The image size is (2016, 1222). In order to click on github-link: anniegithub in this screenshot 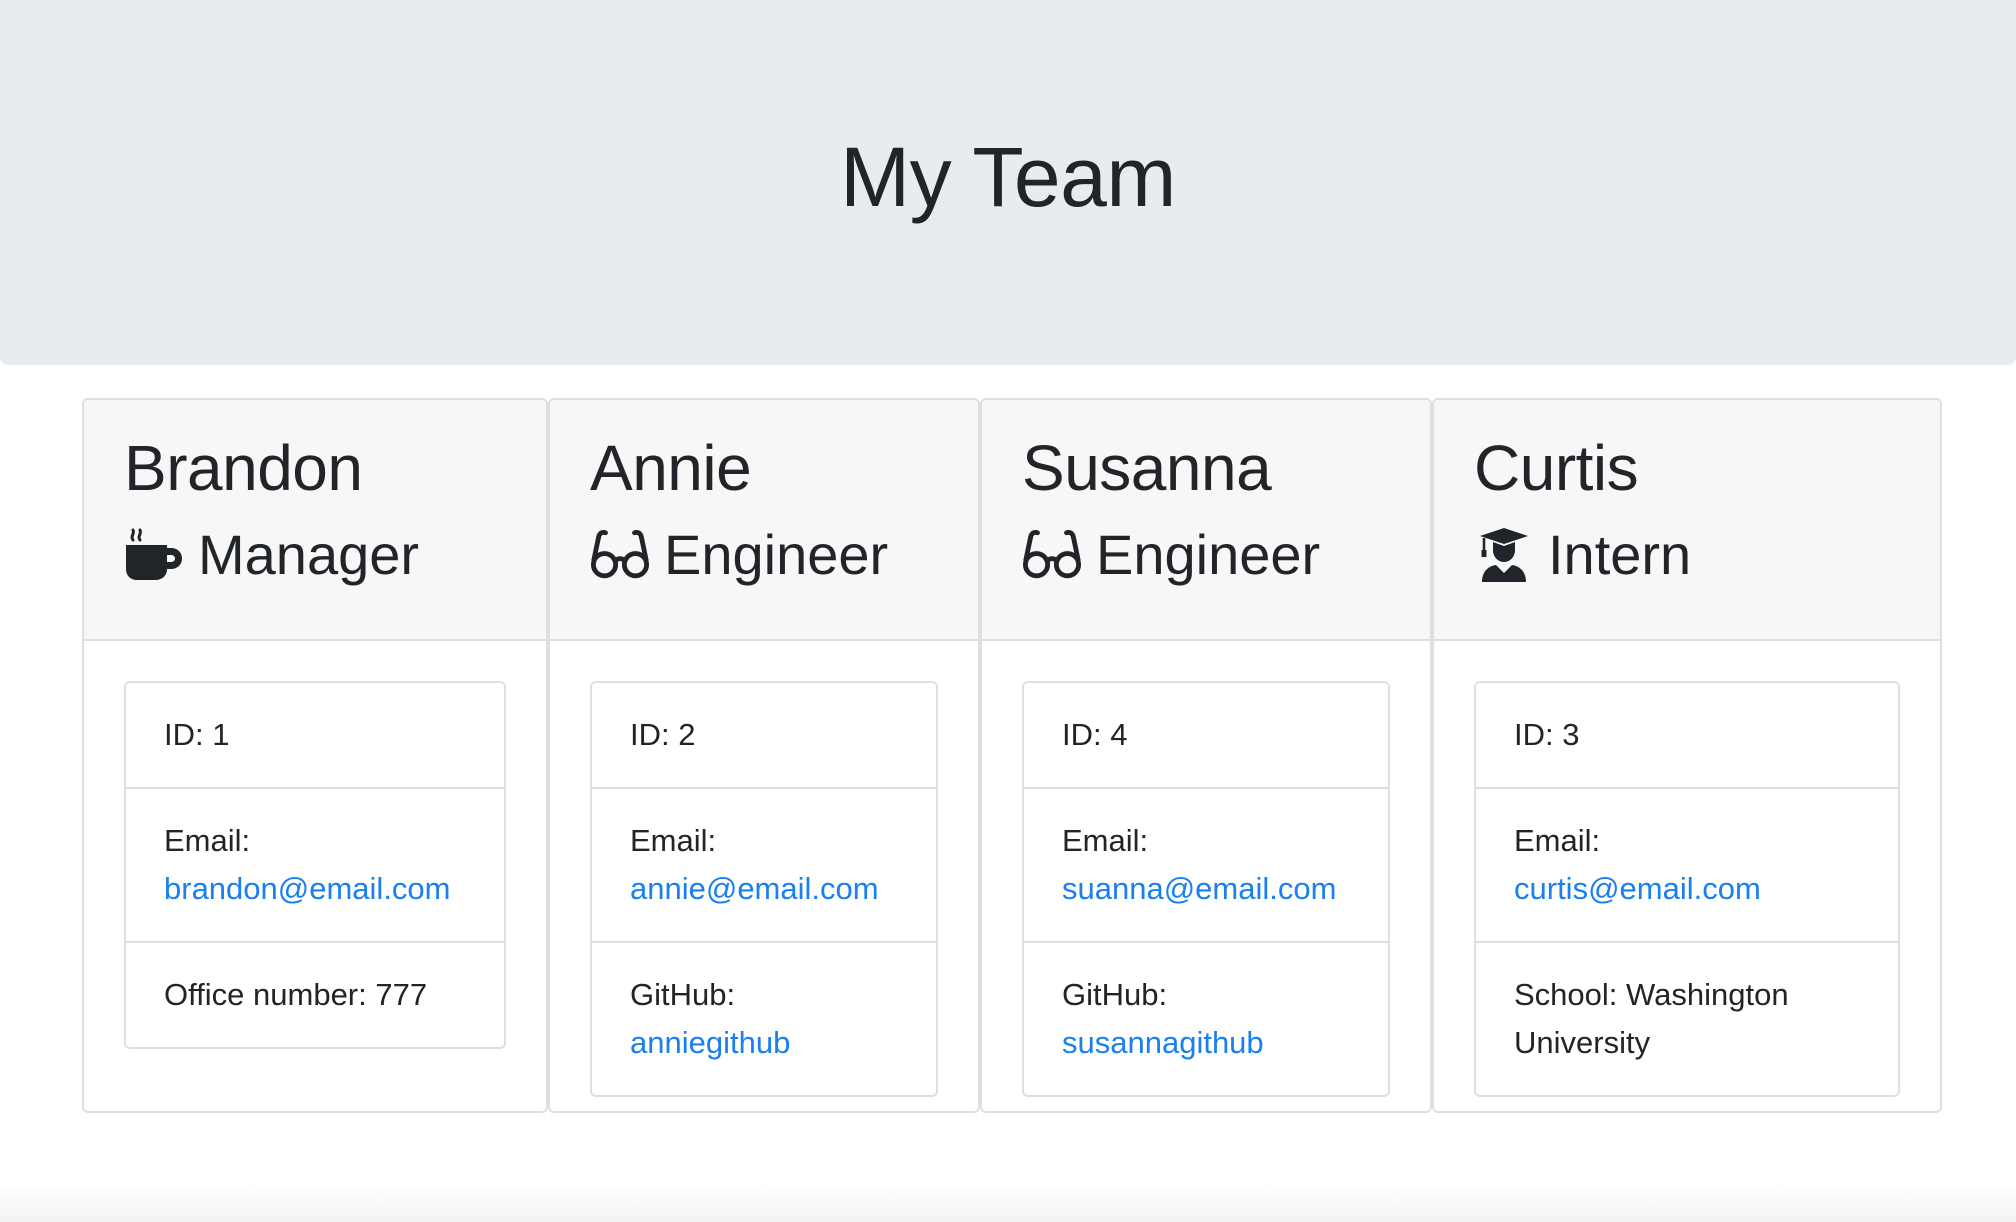, I will do `click(710, 1042)`.